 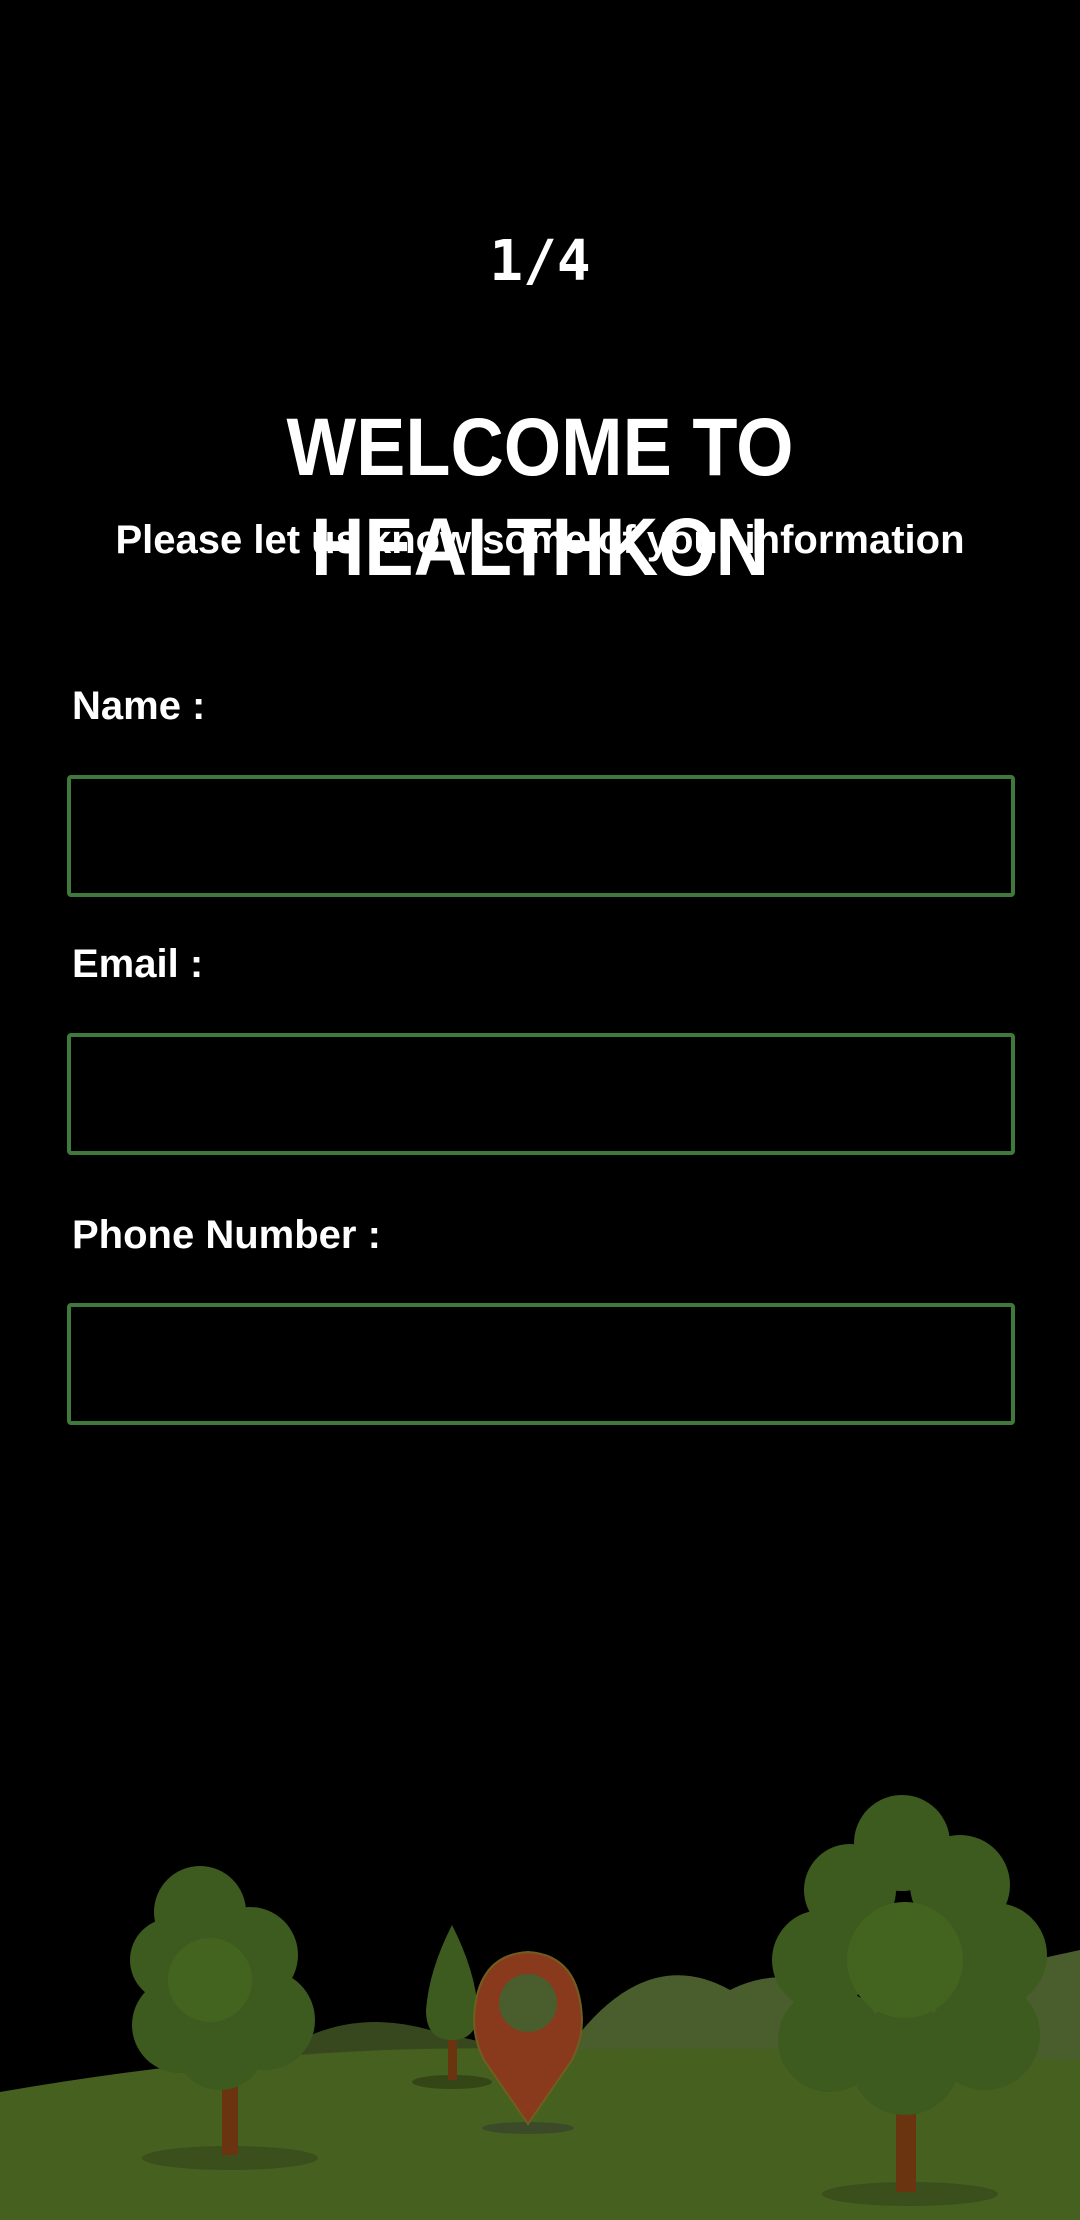 What do you see at coordinates (138, 964) in the screenshot?
I see `email-label: Email :` at bounding box center [138, 964].